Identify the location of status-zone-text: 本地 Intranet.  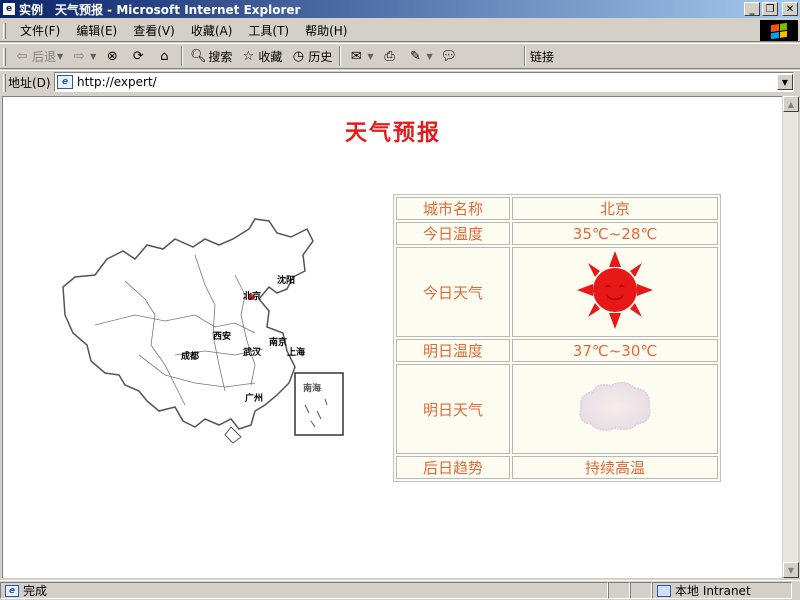
(713, 591).